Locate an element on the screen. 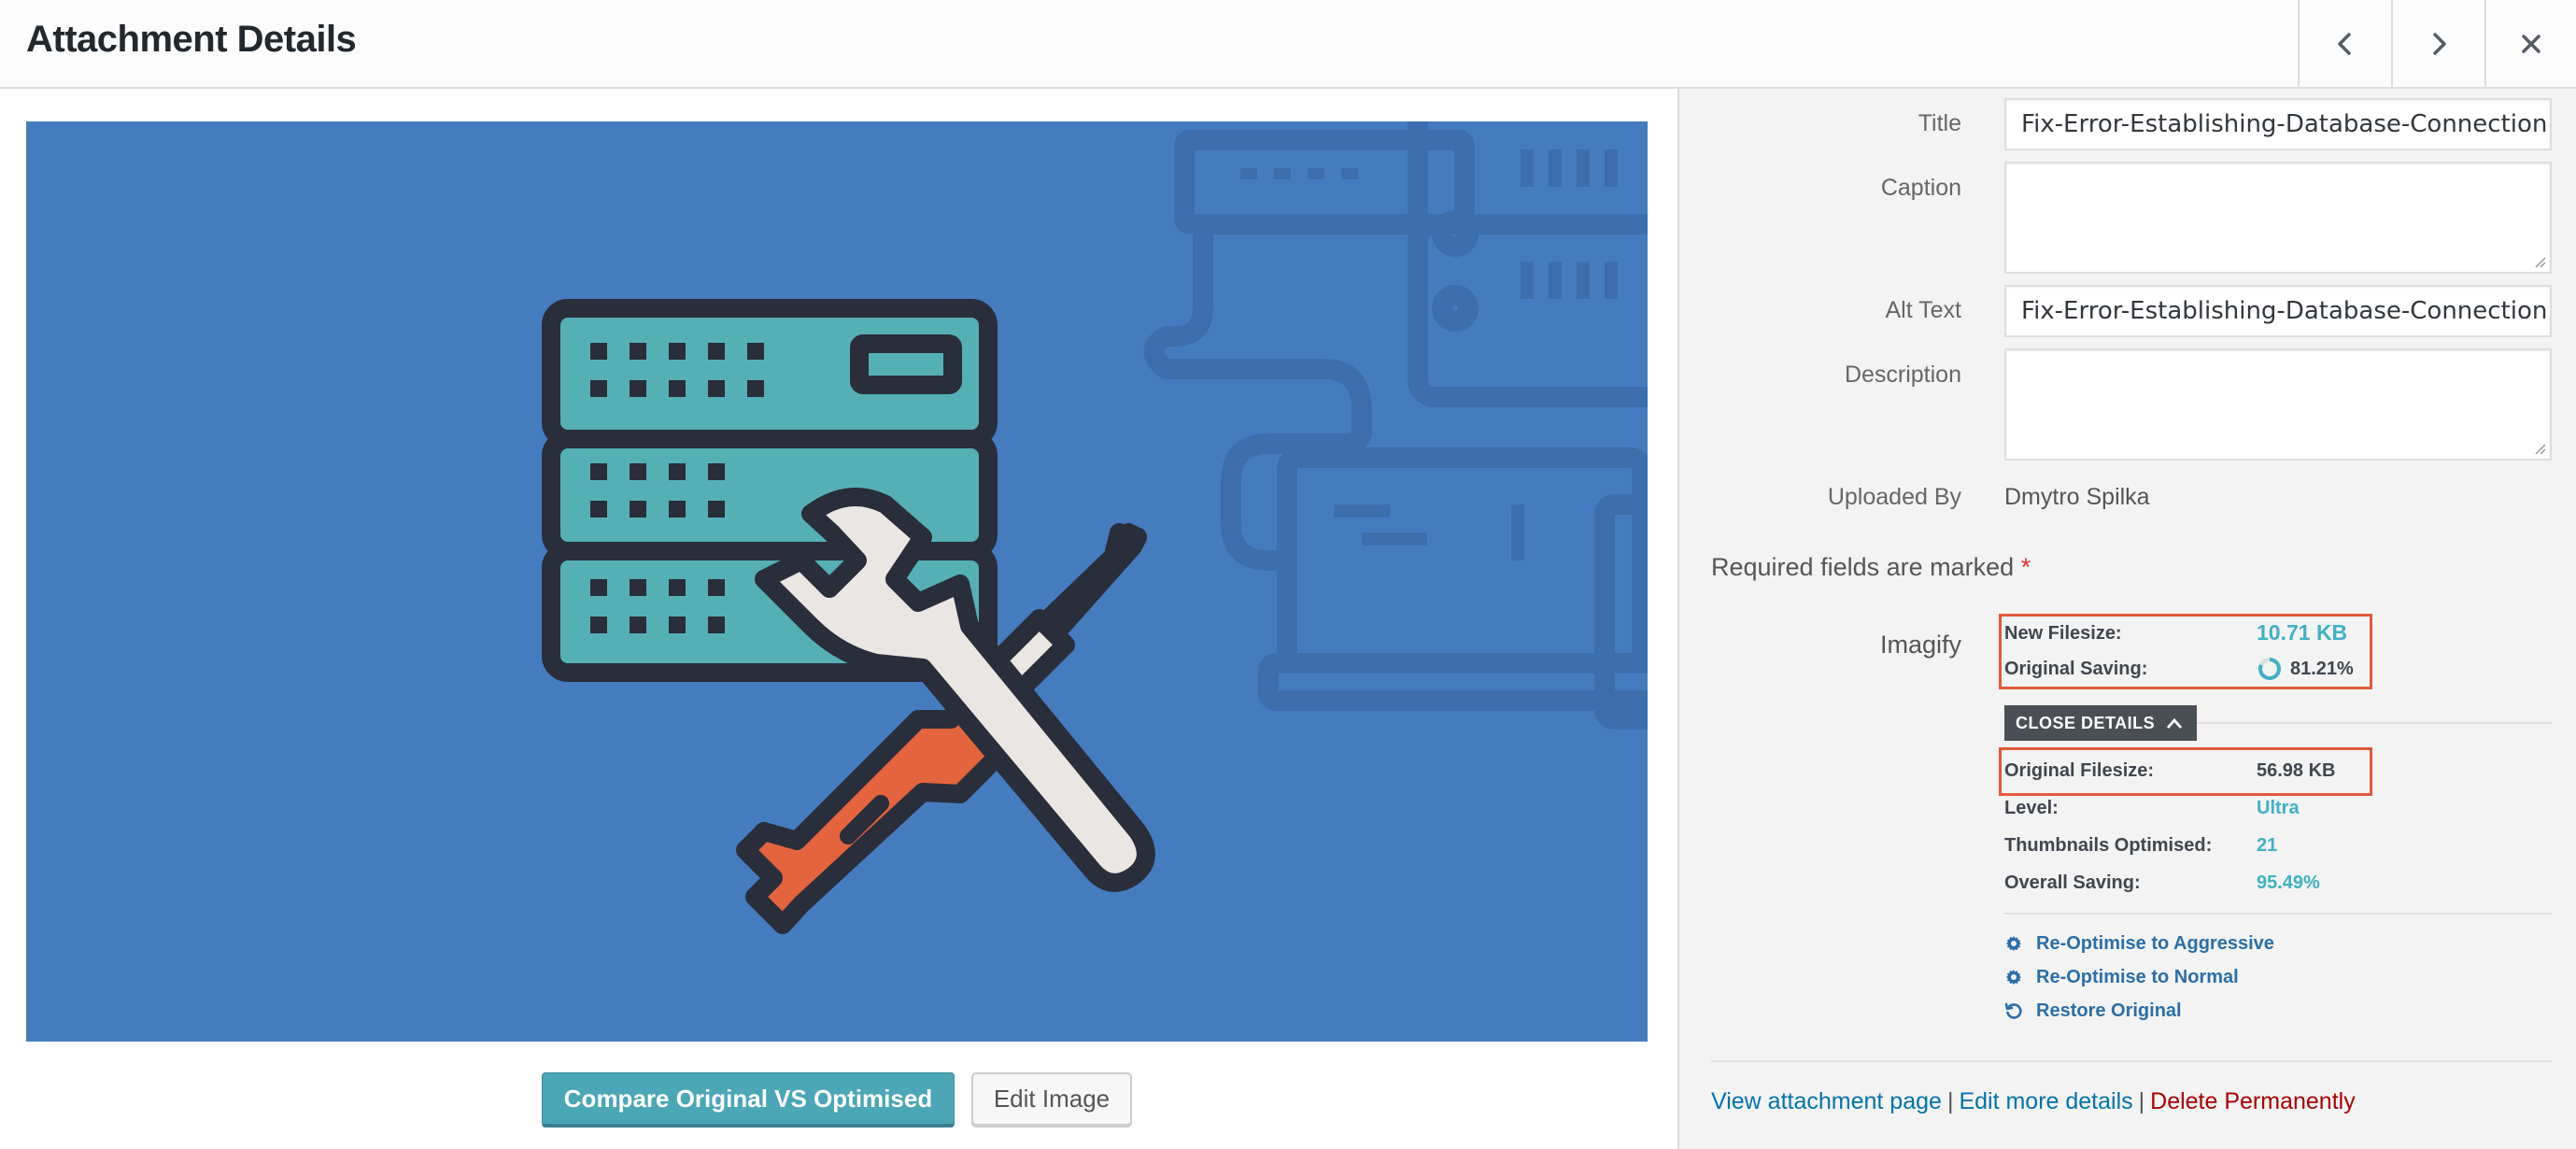 The height and width of the screenshot is (1149, 2576). level-value: Ultra is located at coordinates (2278, 808).